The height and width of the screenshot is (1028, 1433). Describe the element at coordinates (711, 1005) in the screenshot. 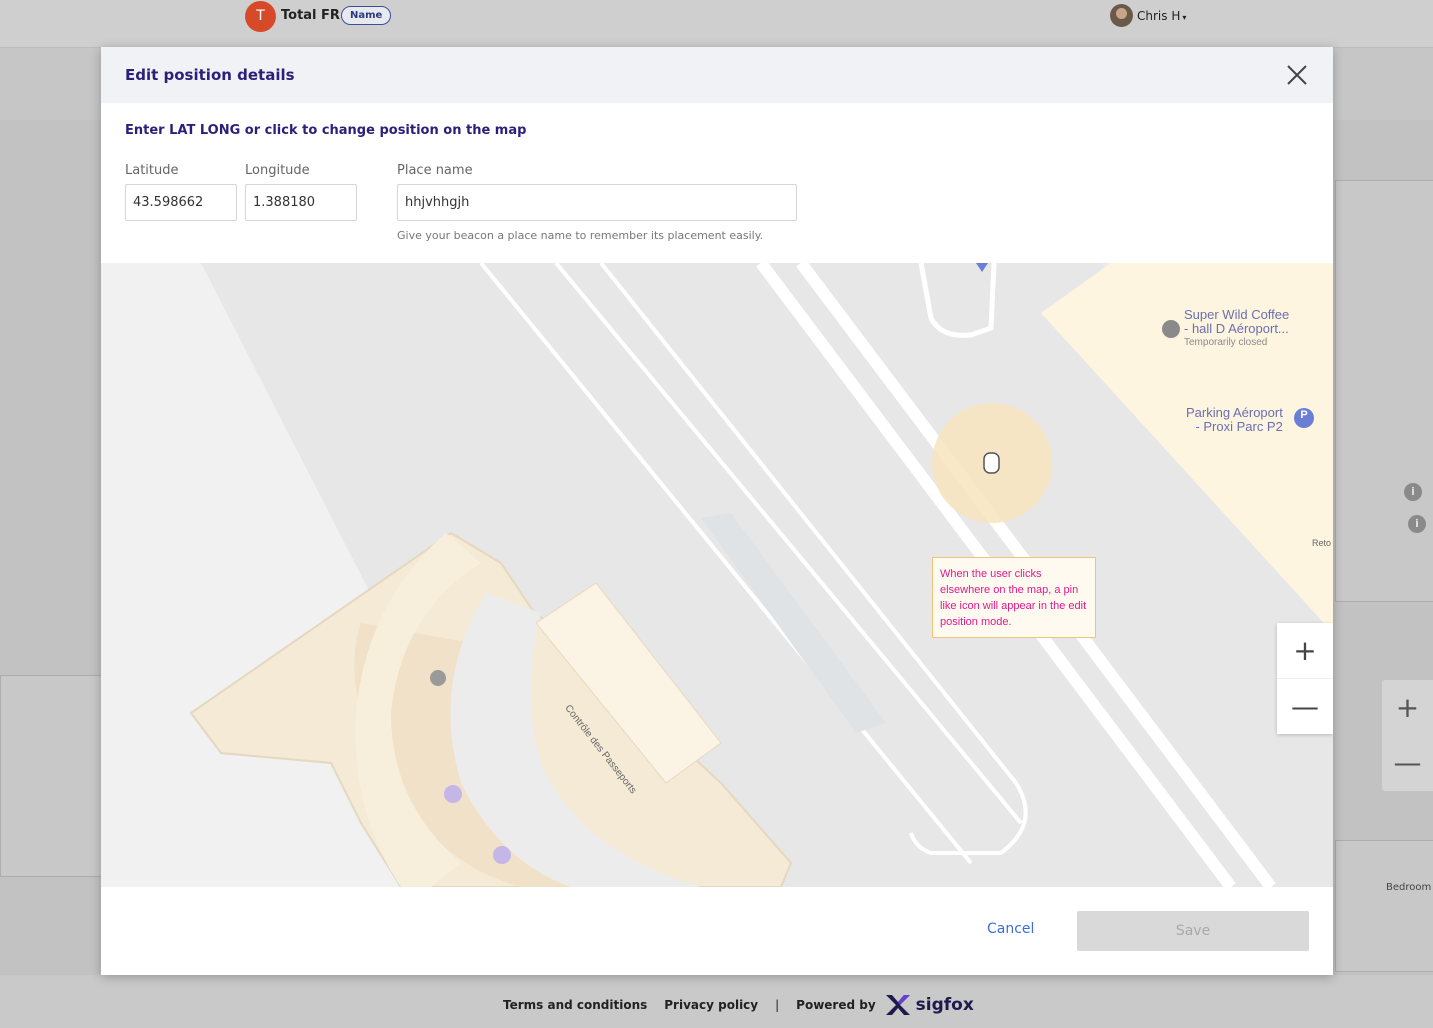

I see `privacy-link: Privacy policy` at that location.